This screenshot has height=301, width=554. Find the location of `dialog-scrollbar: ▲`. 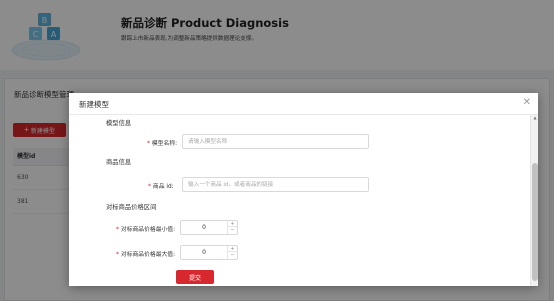

dialog-scrollbar: ▲ is located at coordinates (534, 200).